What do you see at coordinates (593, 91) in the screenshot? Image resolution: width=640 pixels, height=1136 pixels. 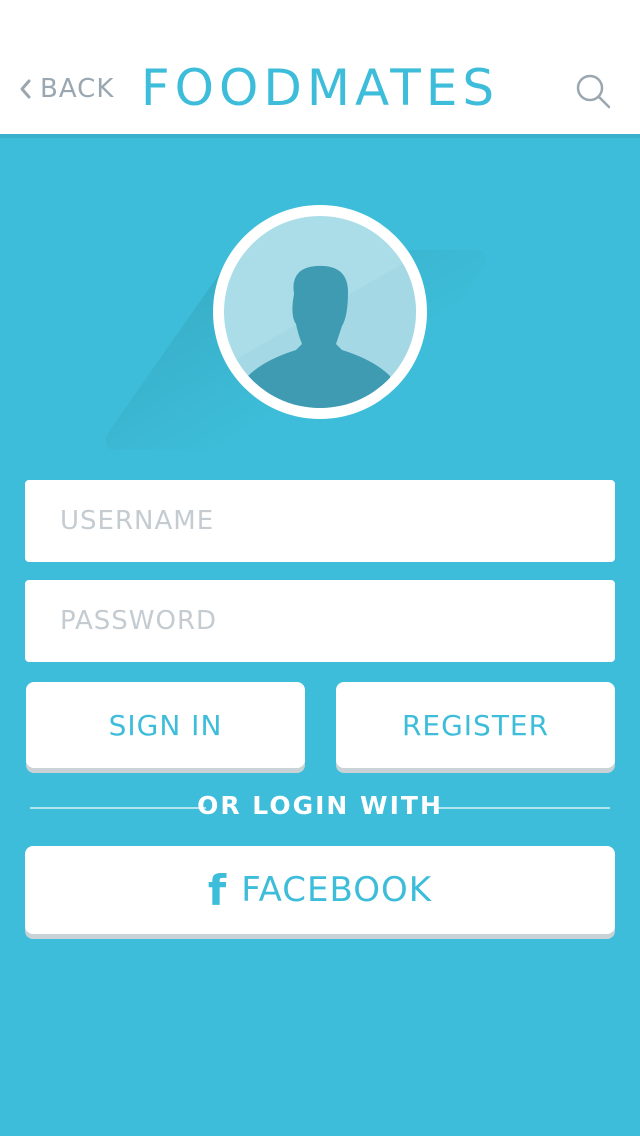 I see `search-icon` at bounding box center [593, 91].